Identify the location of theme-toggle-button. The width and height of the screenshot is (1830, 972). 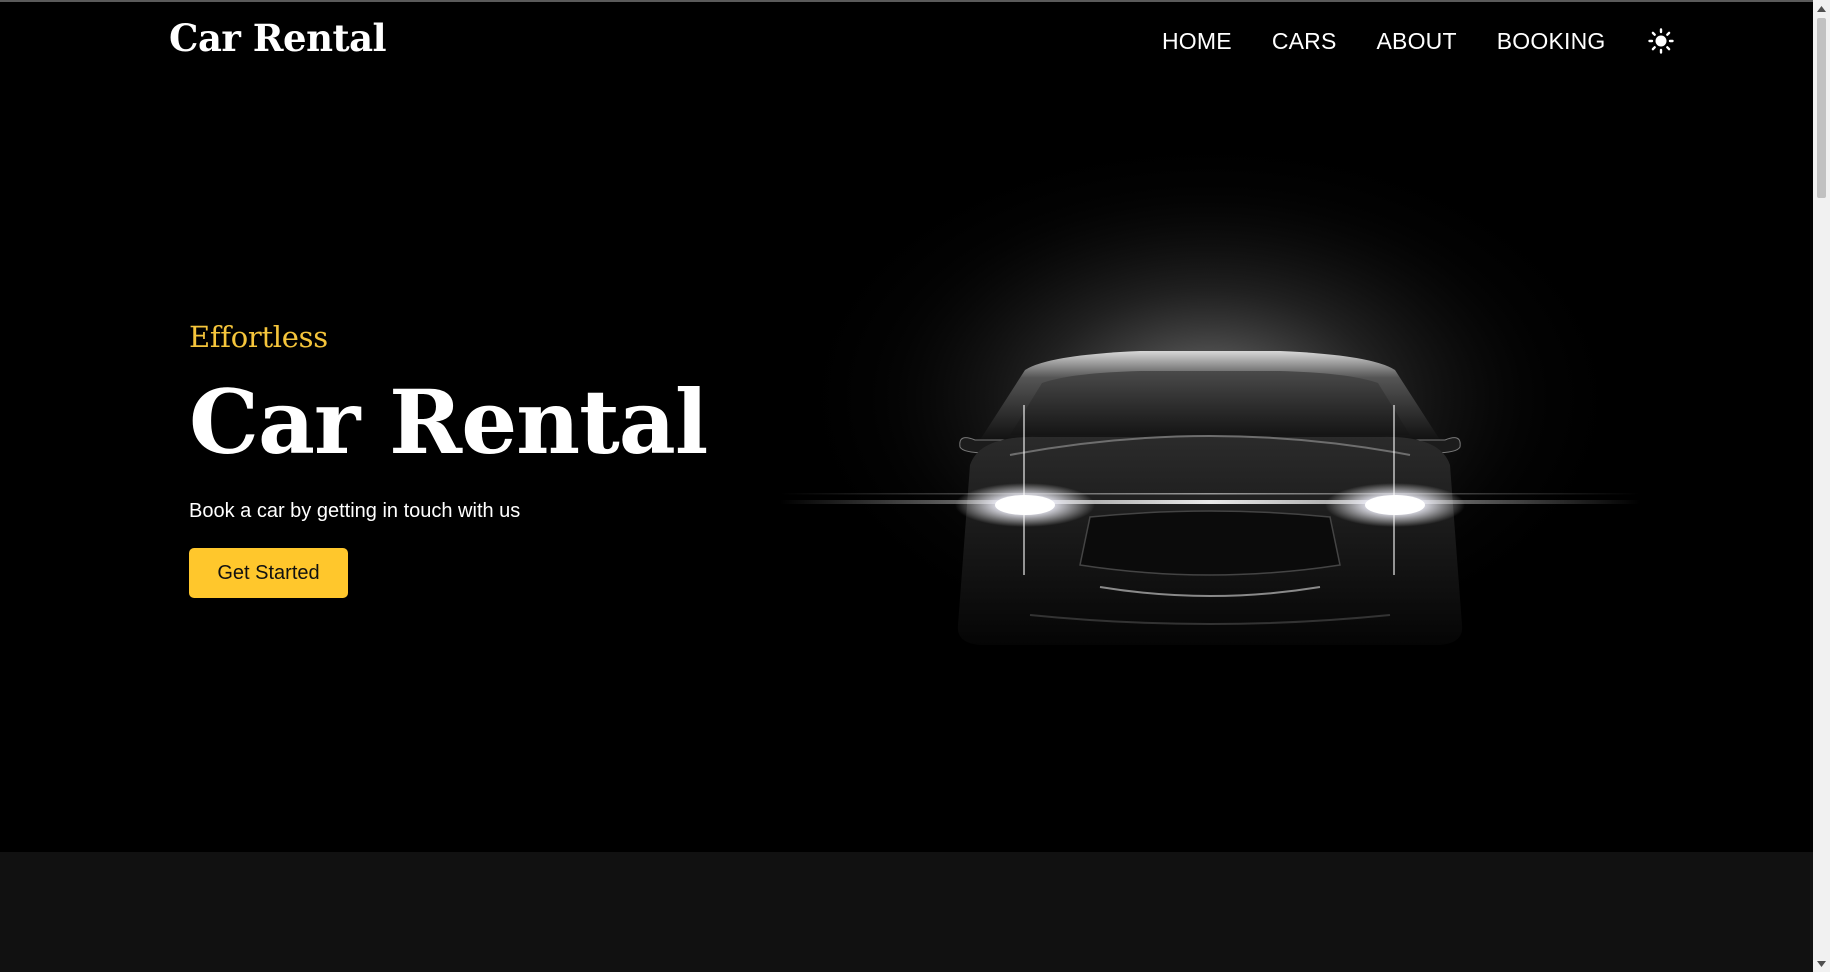
(1661, 41).